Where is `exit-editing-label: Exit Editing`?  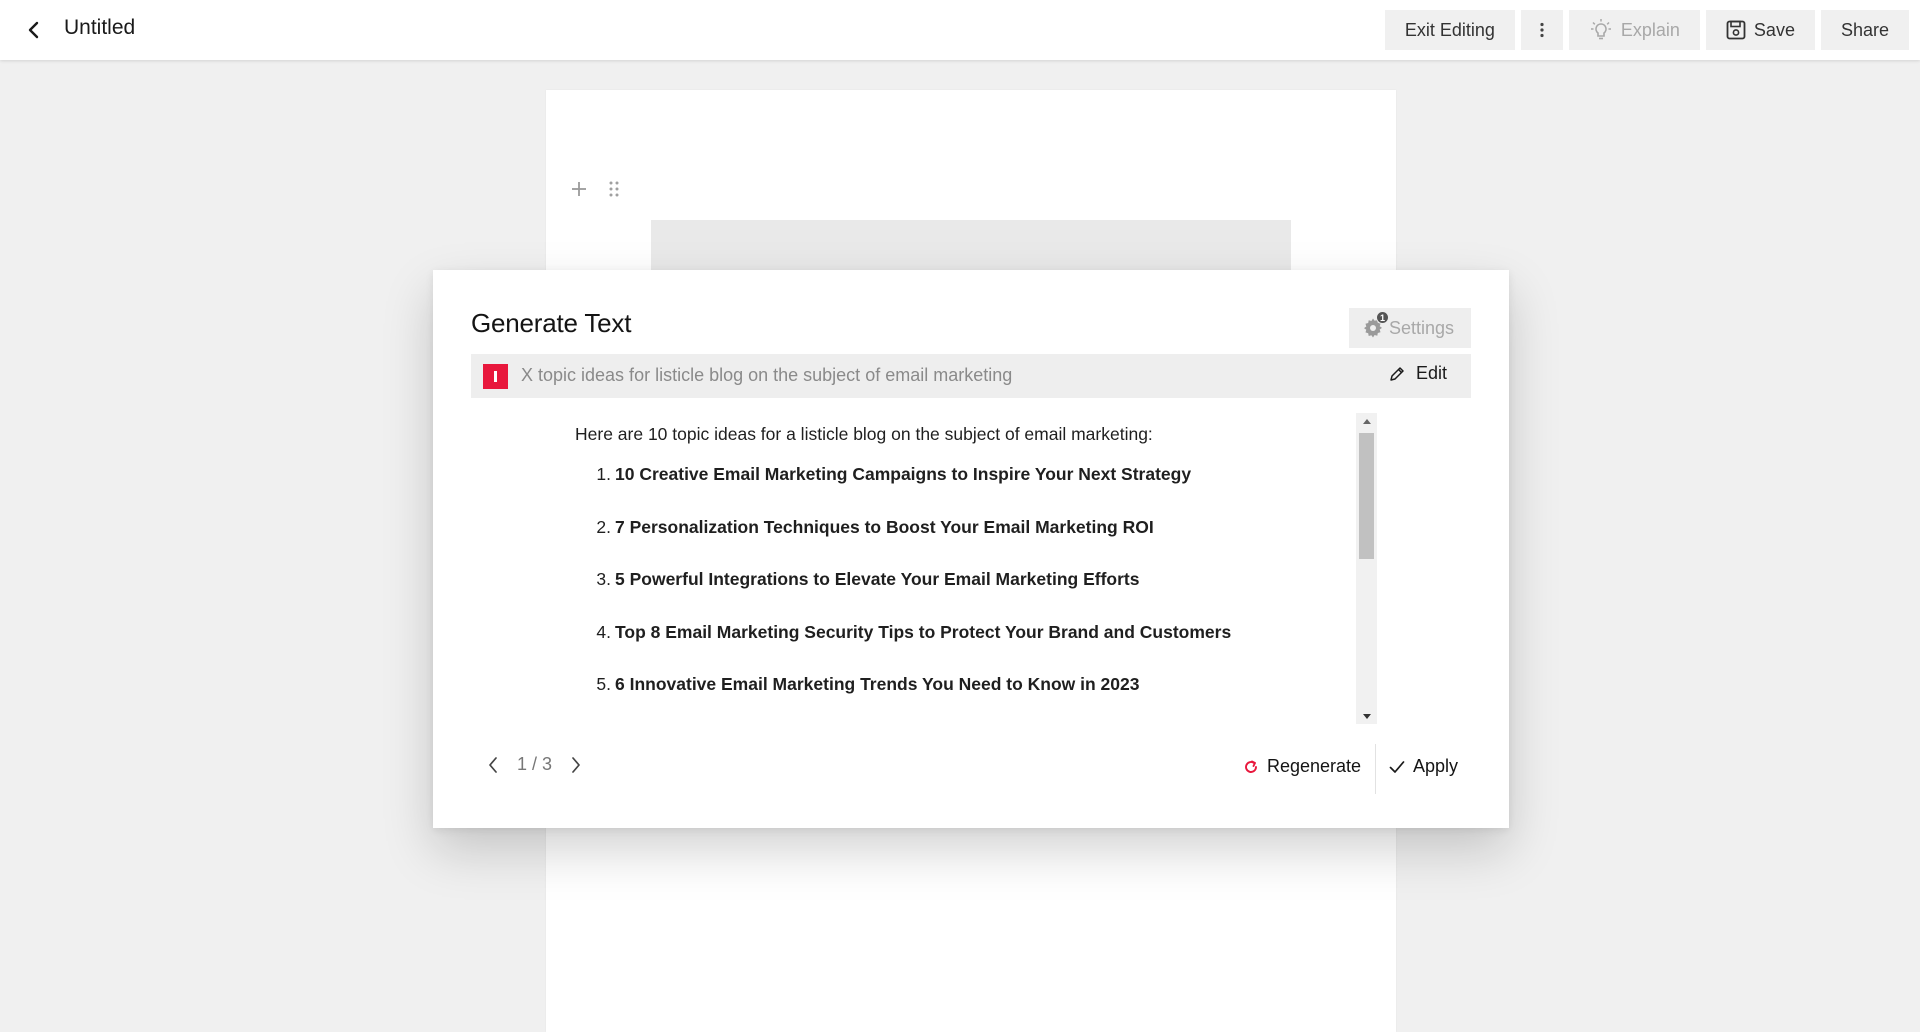
exit-editing-label: Exit Editing is located at coordinates (1449, 29).